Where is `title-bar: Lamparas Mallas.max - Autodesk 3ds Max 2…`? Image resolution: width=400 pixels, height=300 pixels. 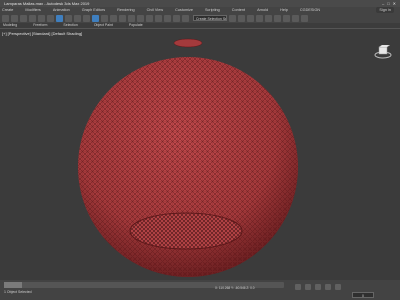
title-bar: Lamparas Mallas.max - Autodesk 3ds Max 2… is located at coordinates (200, 3).